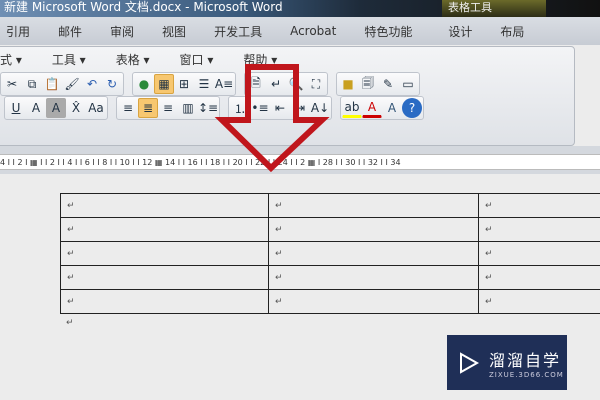 Image resolution: width=600 pixels, height=400 pixels. I want to click on arrow-outline, so click(272, 118).